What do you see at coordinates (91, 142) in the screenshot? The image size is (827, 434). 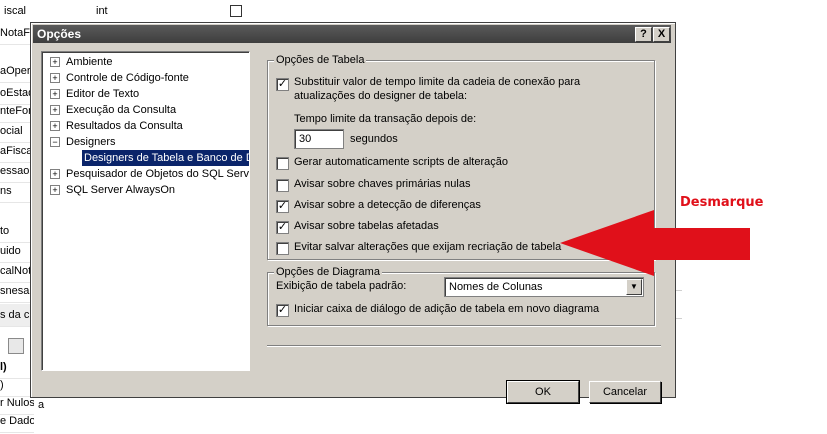 I see `tree-item-label: Designers` at bounding box center [91, 142].